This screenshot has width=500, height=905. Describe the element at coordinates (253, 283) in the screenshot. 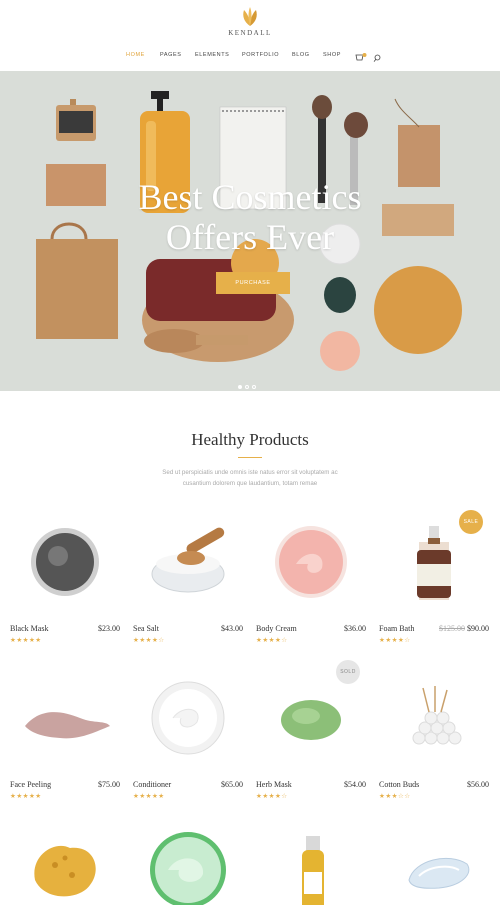

I see `purchase-button: PURCHASE` at that location.